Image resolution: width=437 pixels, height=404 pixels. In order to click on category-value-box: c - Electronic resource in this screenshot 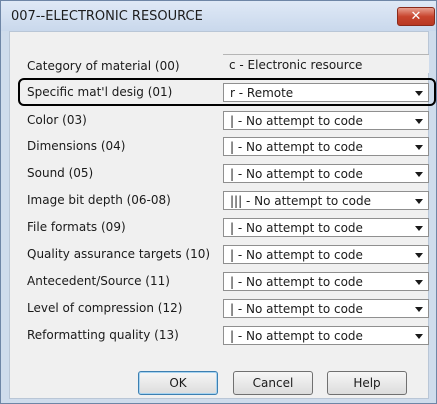, I will do `click(326, 63)`.